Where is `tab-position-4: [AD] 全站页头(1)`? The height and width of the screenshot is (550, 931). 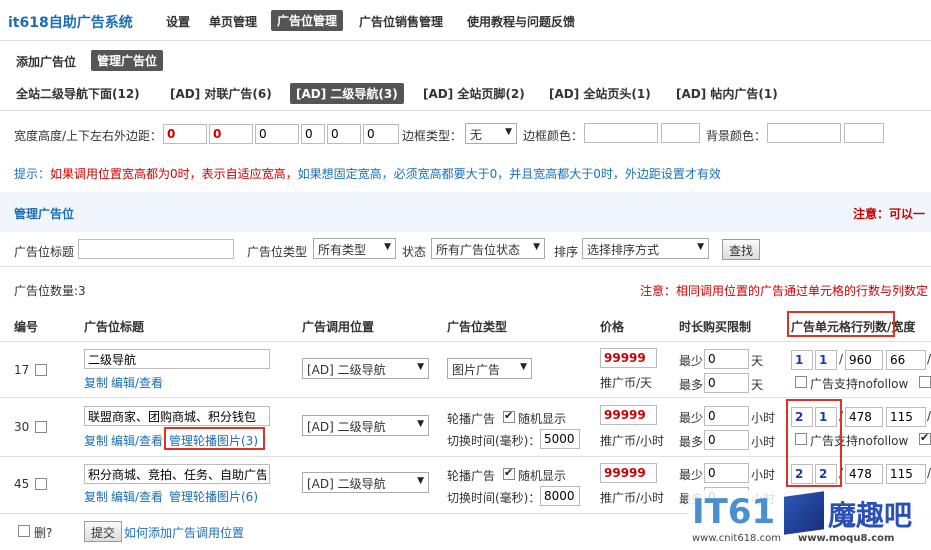 tab-position-4: [AD] 全站页头(1) is located at coordinates (600, 93).